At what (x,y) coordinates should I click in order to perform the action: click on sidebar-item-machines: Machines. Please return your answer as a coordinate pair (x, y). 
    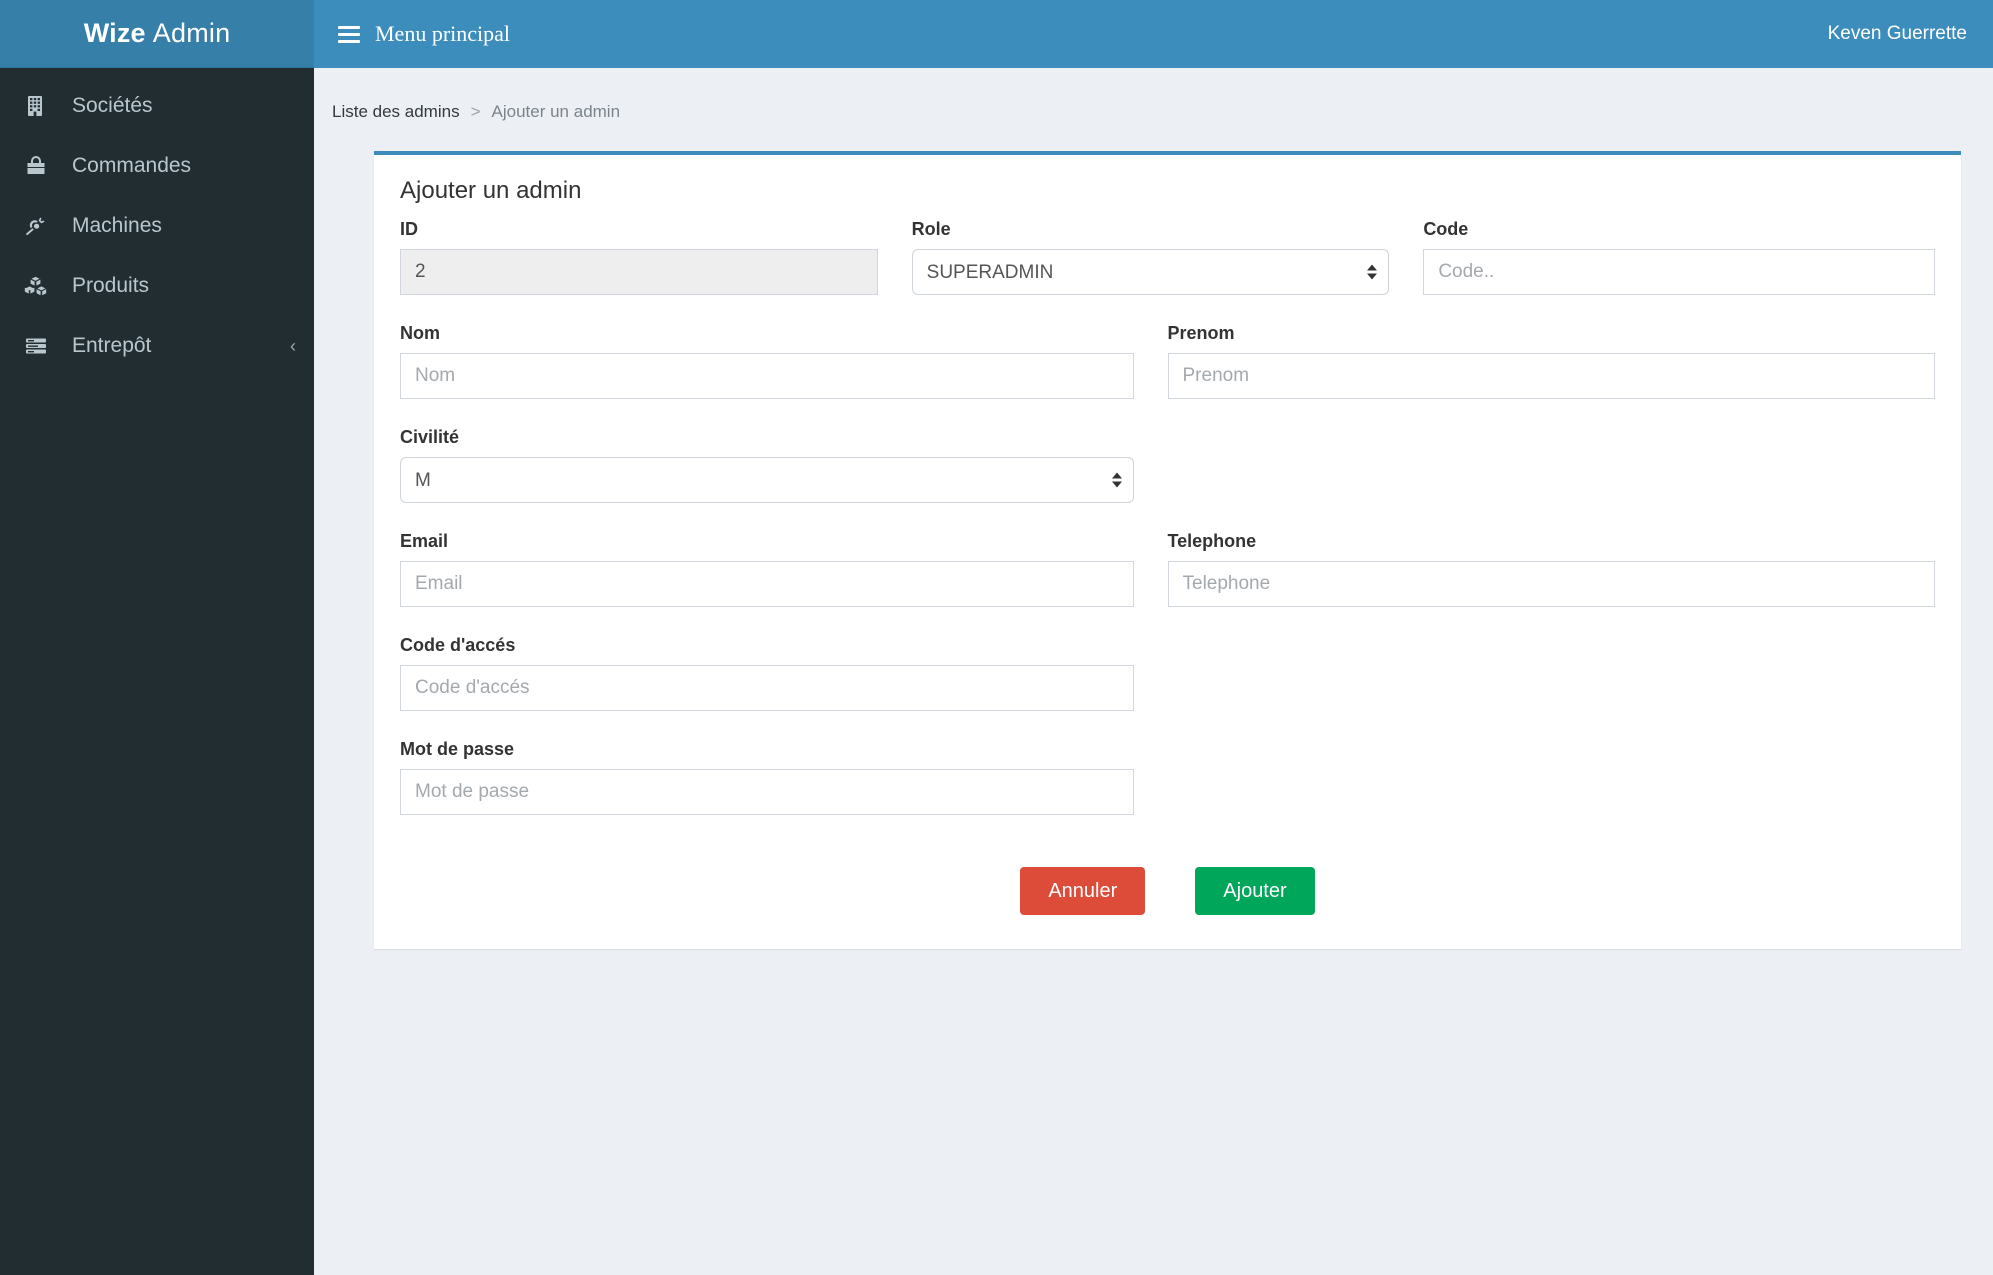
    Looking at the image, I should click on (157, 226).